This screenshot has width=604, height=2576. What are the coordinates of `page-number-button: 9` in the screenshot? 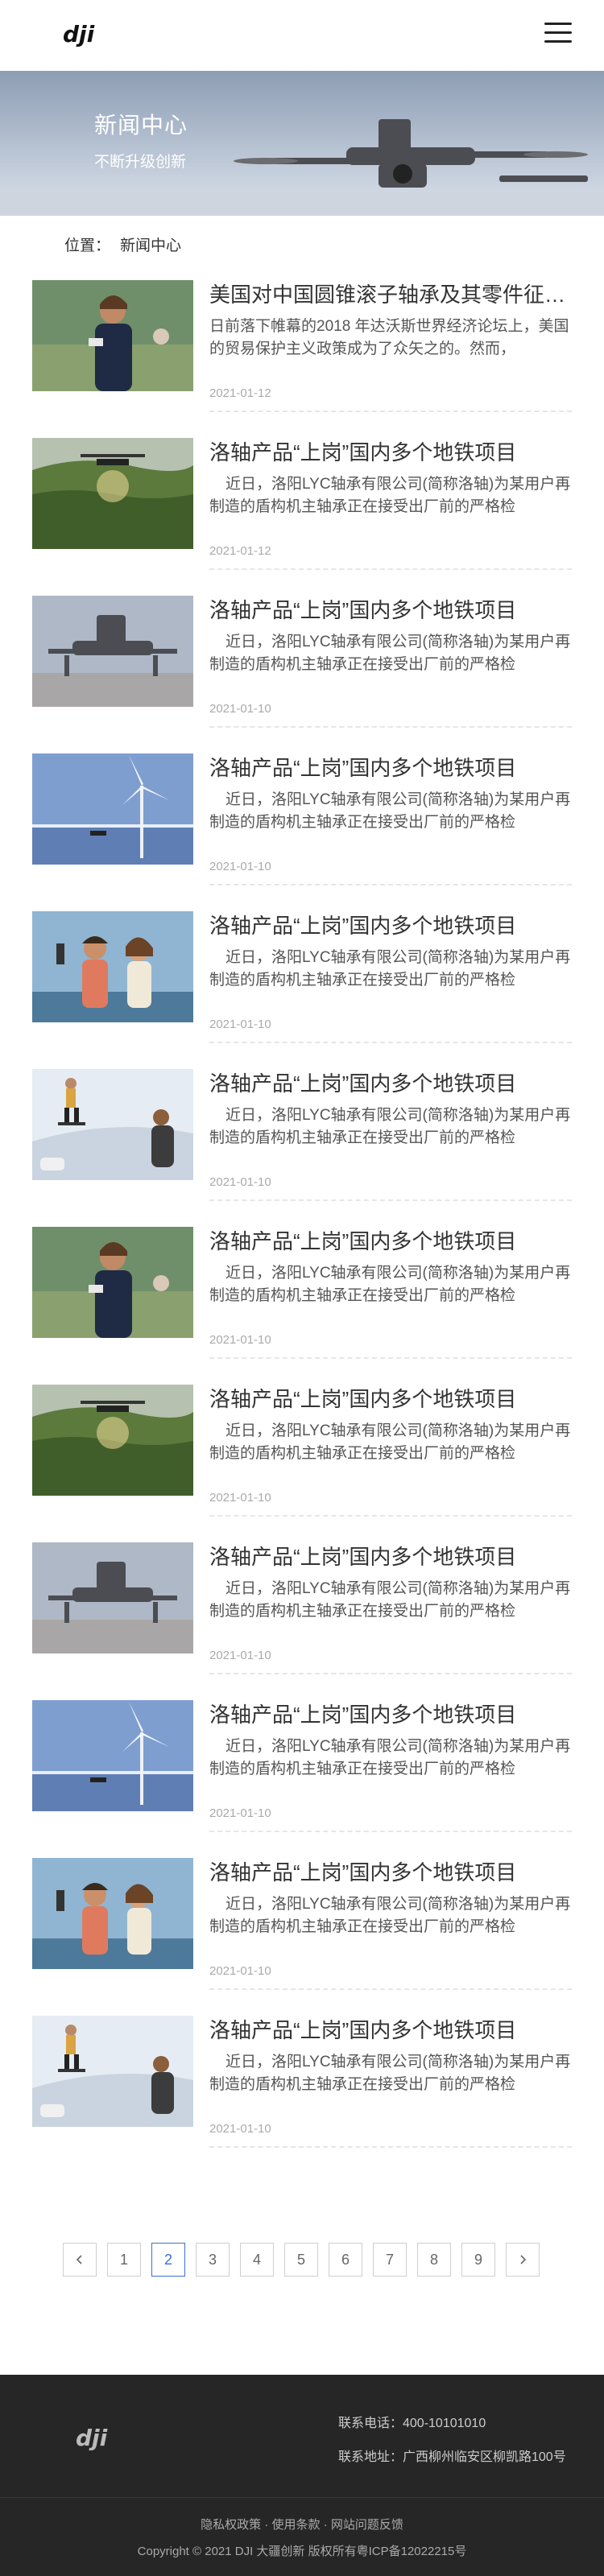 It's located at (478, 2260).